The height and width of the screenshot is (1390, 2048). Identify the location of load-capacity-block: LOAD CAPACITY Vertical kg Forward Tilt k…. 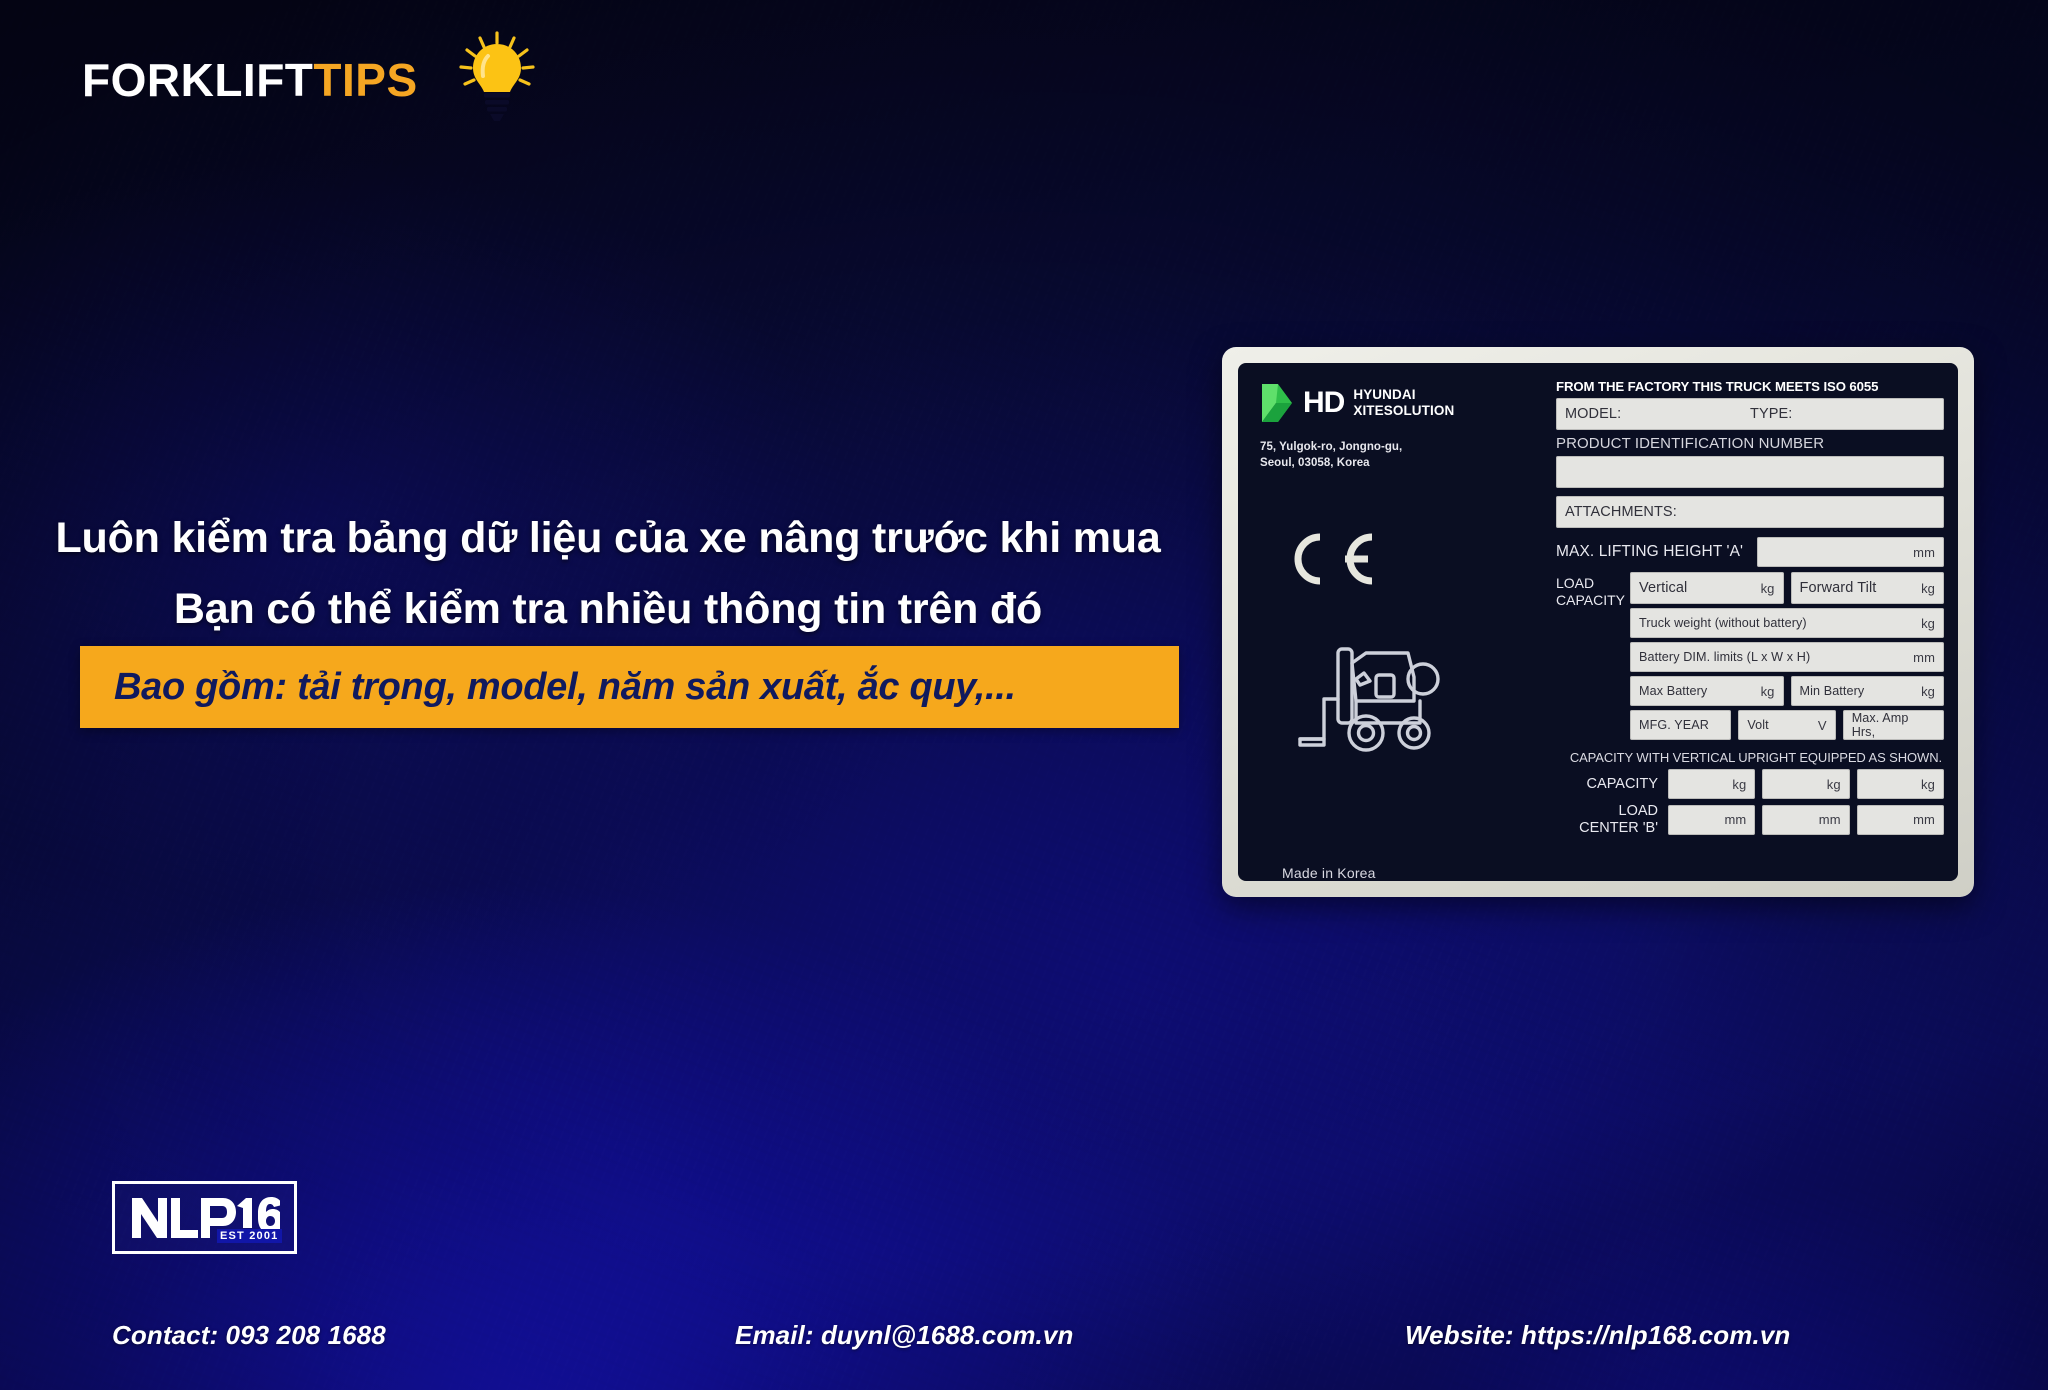
(1750, 656).